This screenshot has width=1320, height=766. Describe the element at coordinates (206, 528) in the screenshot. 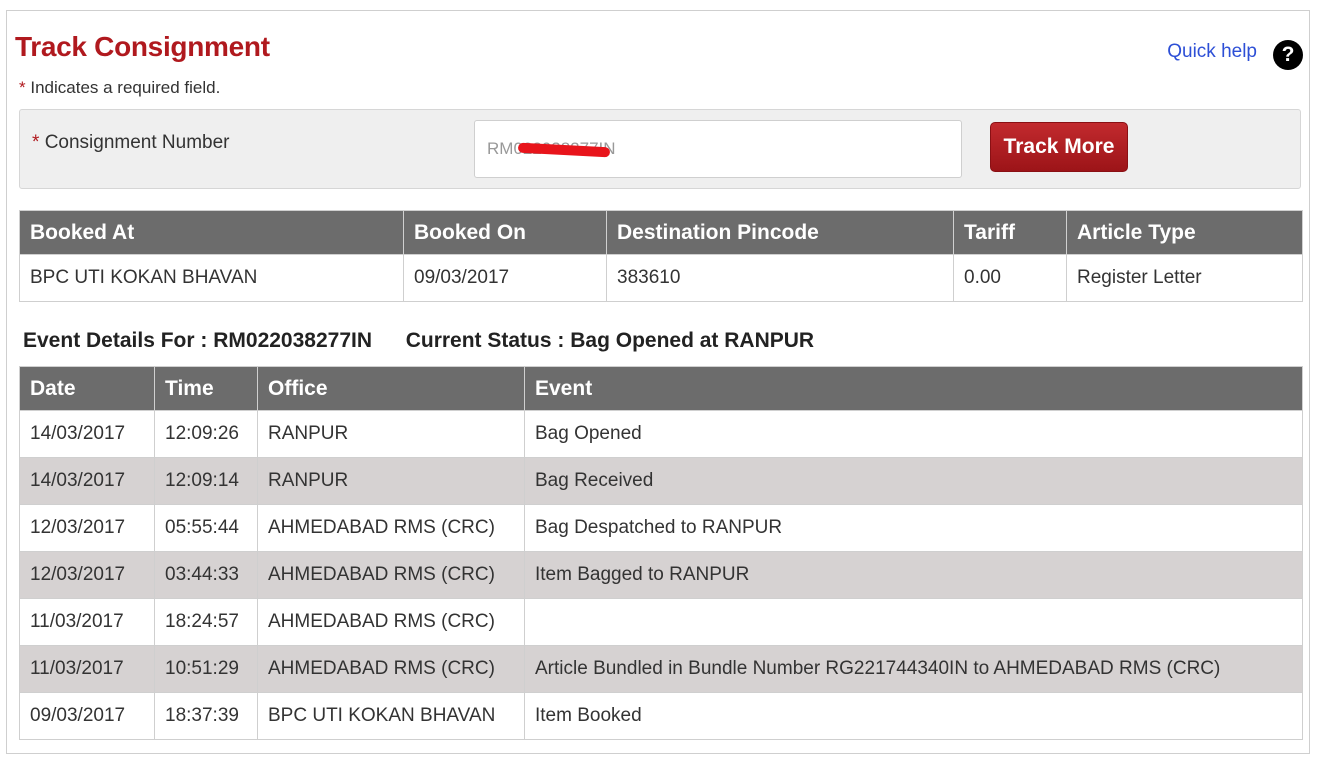

I see `event-time: 05:55:44` at that location.